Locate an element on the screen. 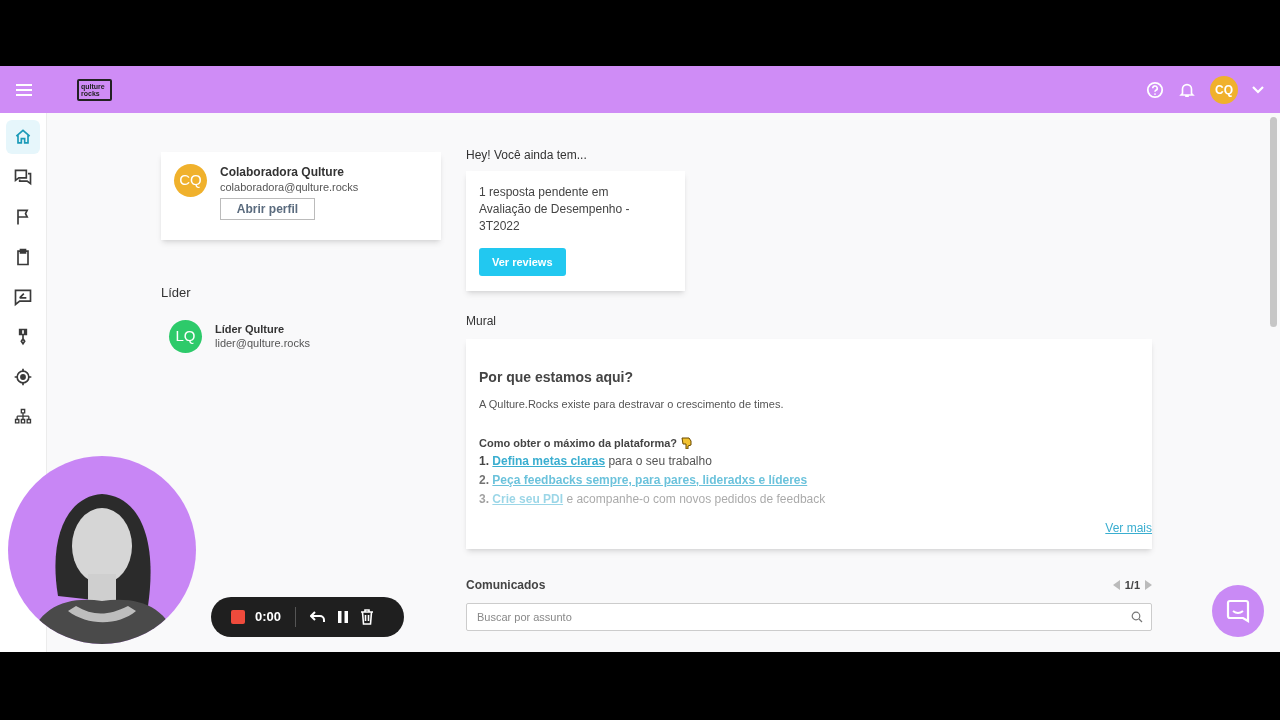  chat-bubbles-icon is located at coordinates (23, 177).